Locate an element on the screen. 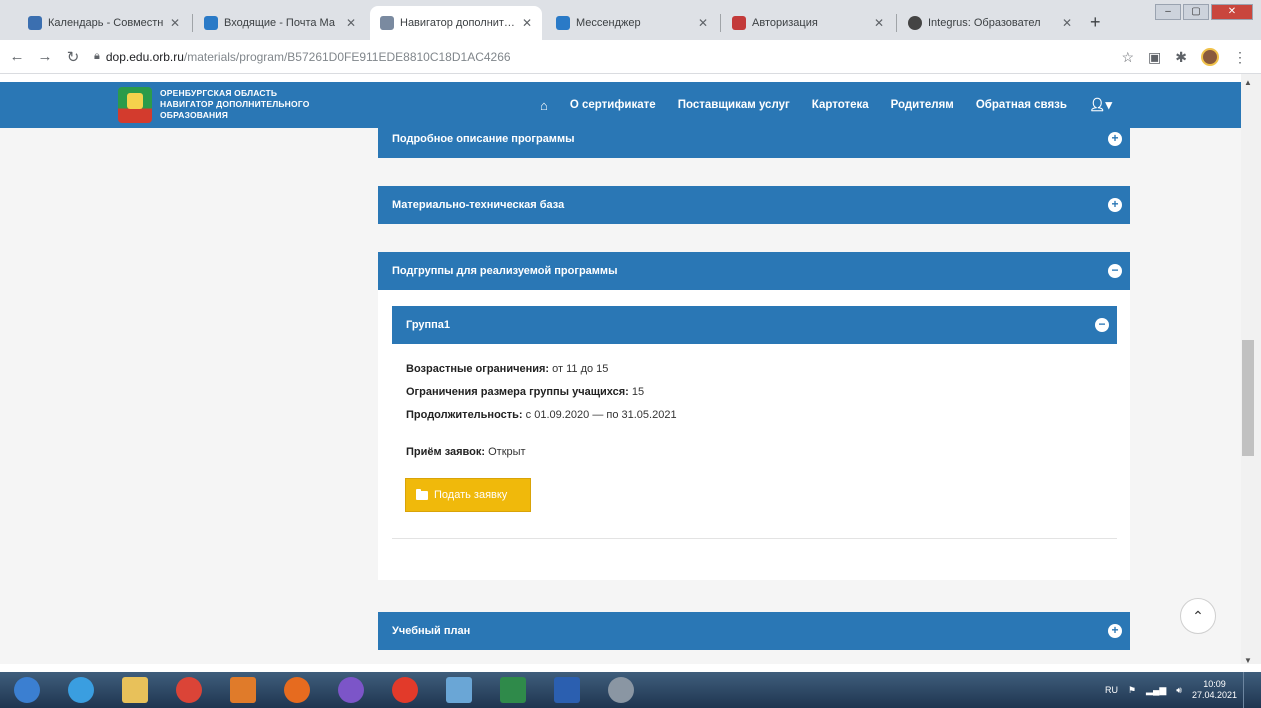 The width and height of the screenshot is (1261, 708). taskbar-ie is located at coordinates (81, 690).